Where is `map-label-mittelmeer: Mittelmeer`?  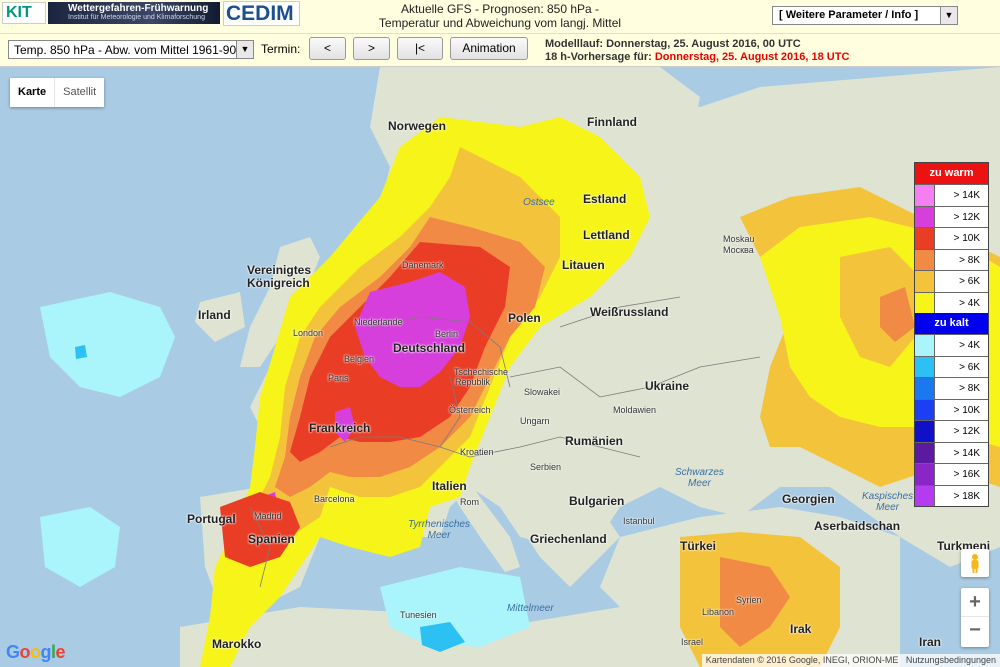 map-label-mittelmeer: Mittelmeer is located at coordinates (530, 608).